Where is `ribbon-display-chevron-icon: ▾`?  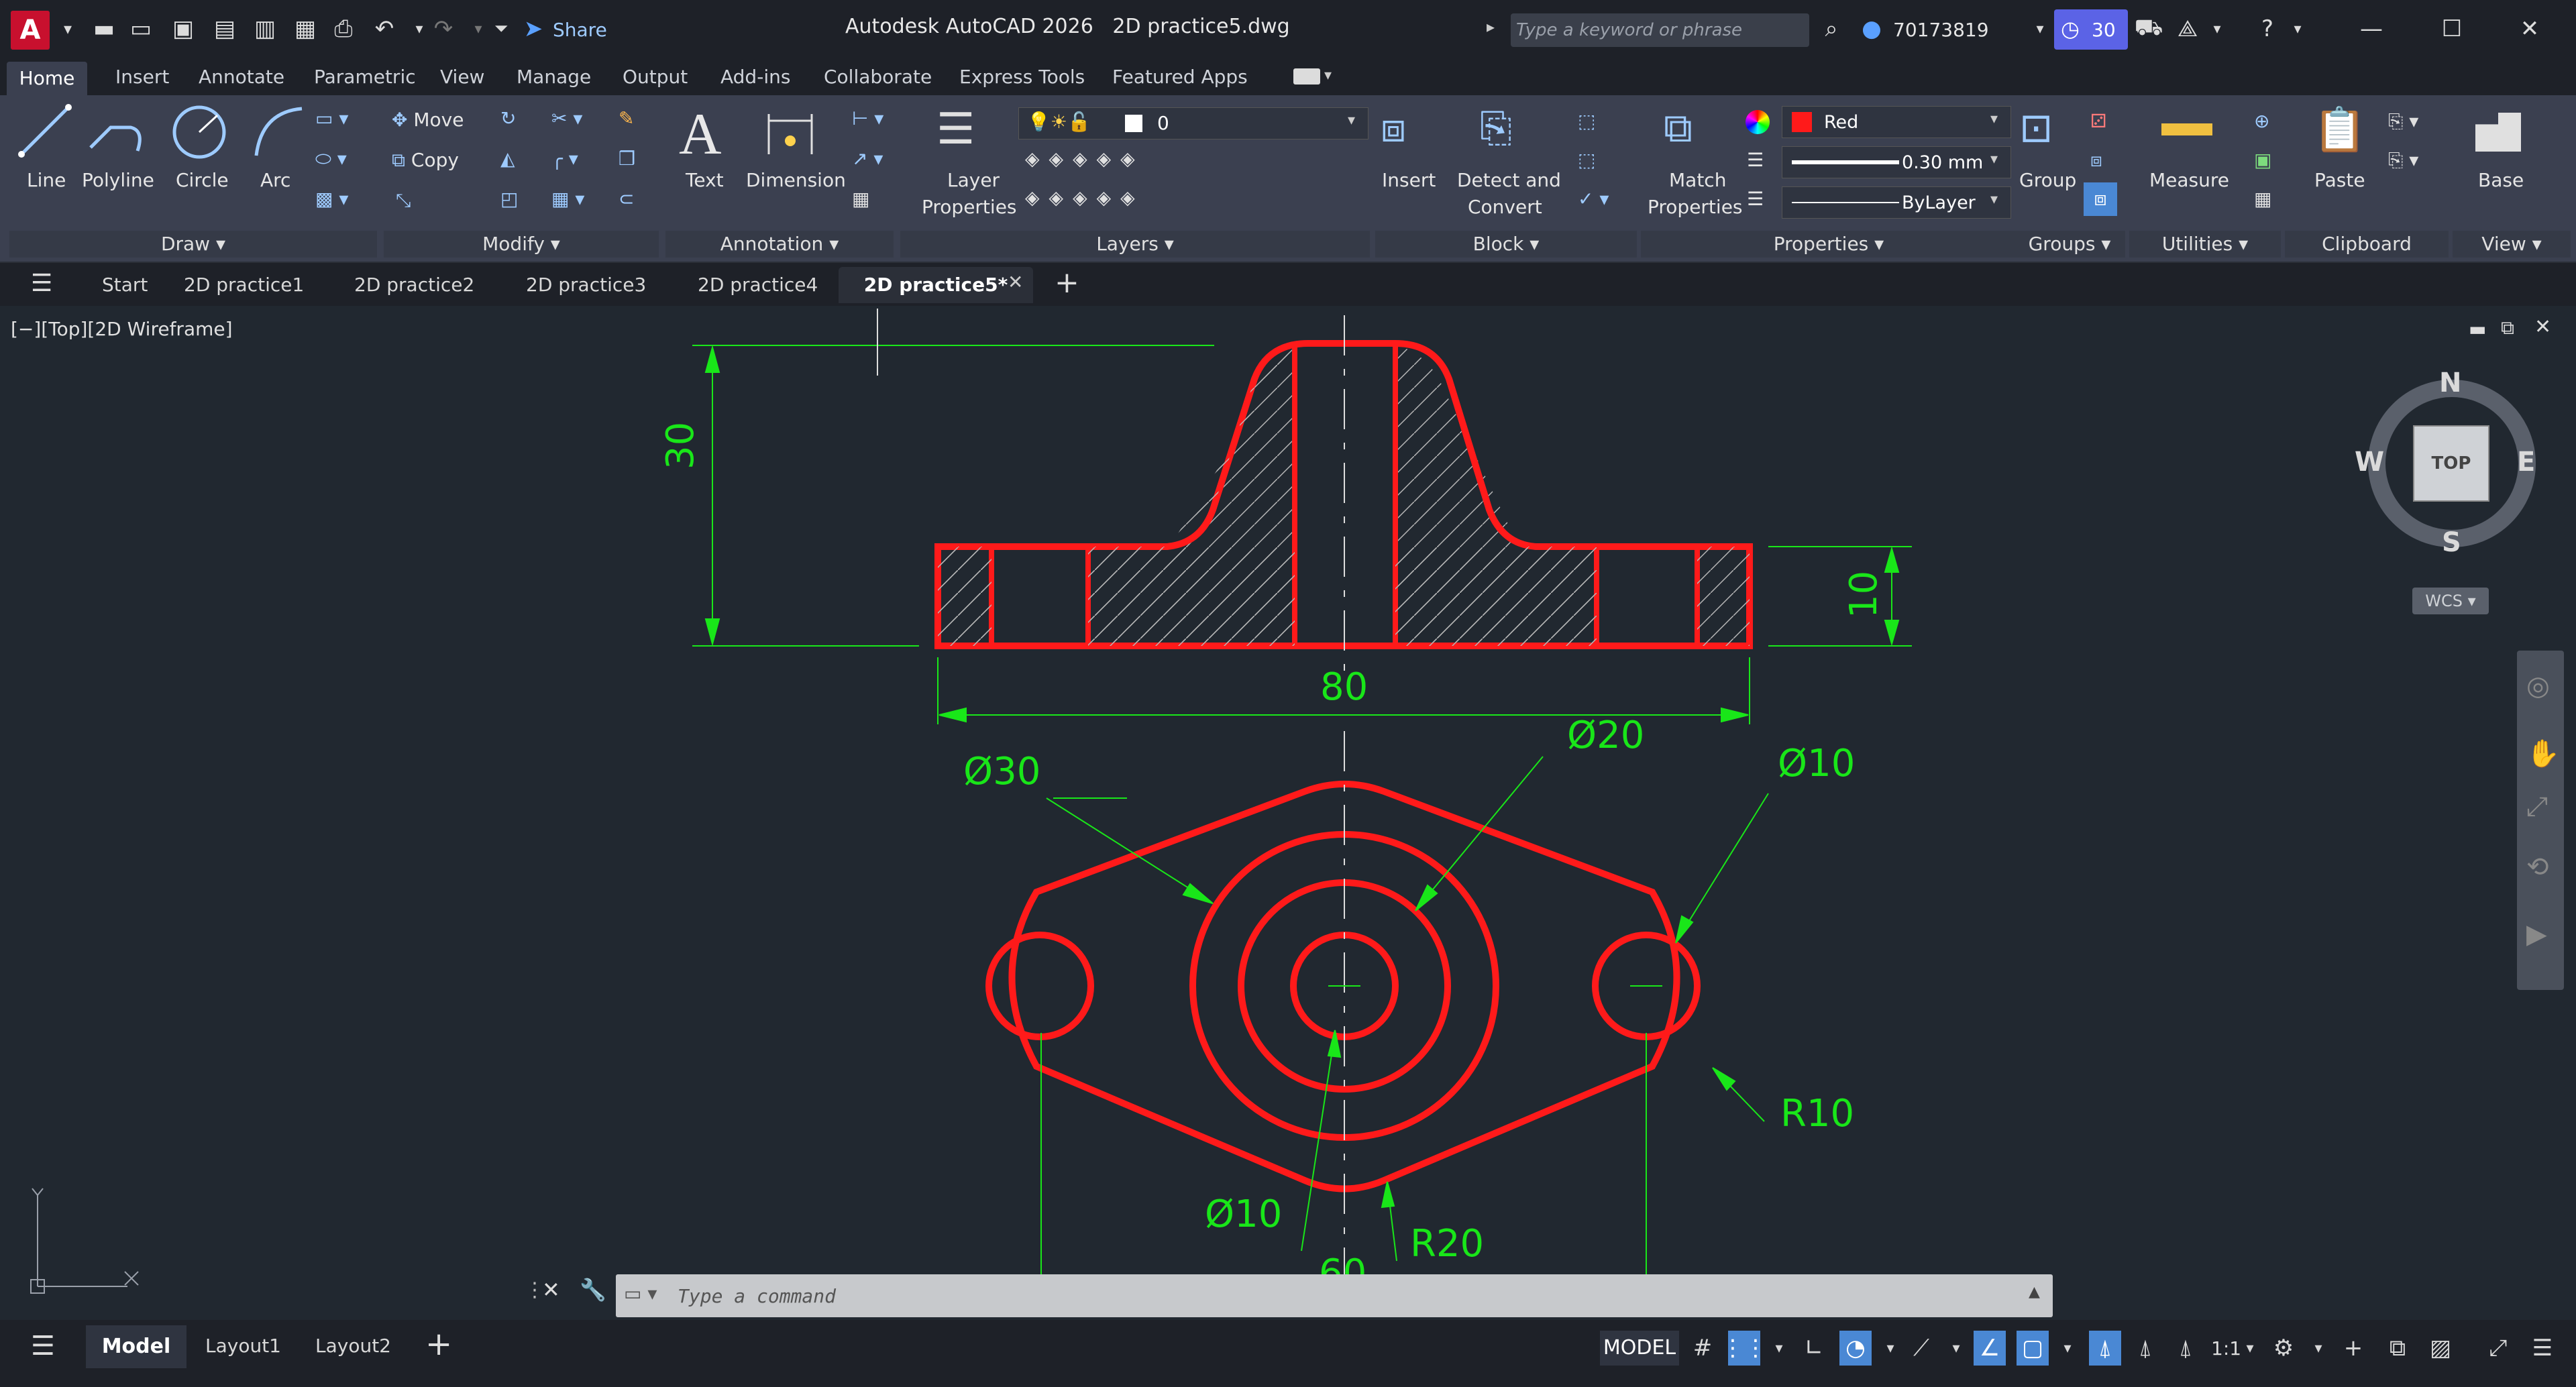
ribbon-display-chevron-icon: ▾ is located at coordinates (1328, 75).